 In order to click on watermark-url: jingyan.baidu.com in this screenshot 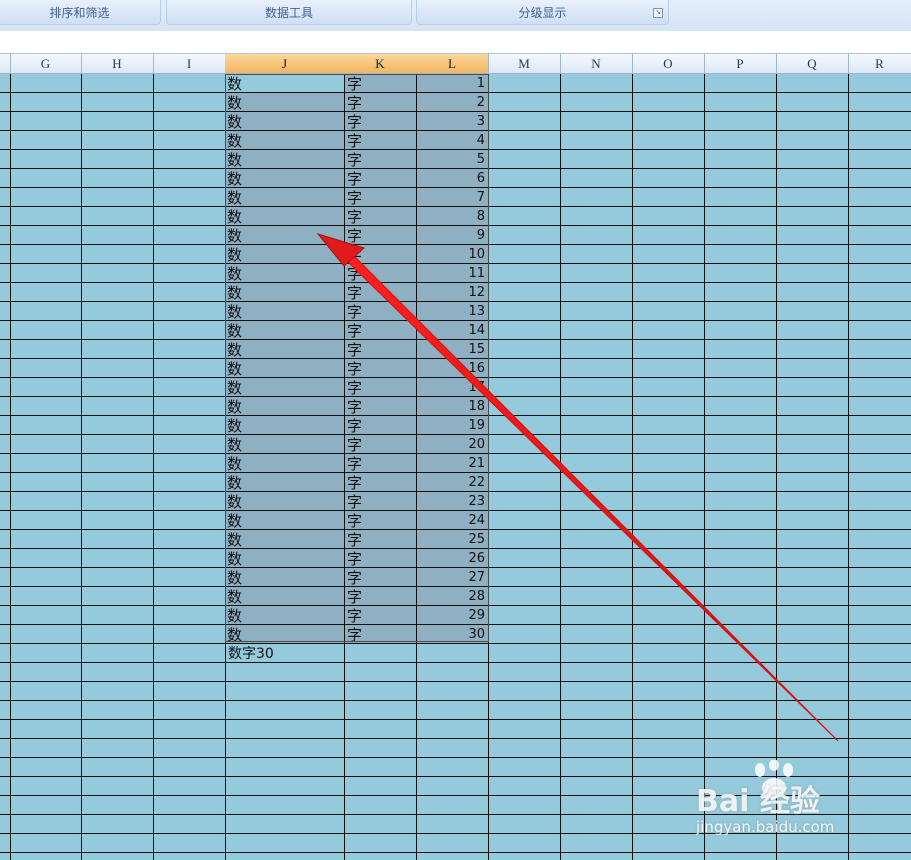, I will do `click(765, 827)`.